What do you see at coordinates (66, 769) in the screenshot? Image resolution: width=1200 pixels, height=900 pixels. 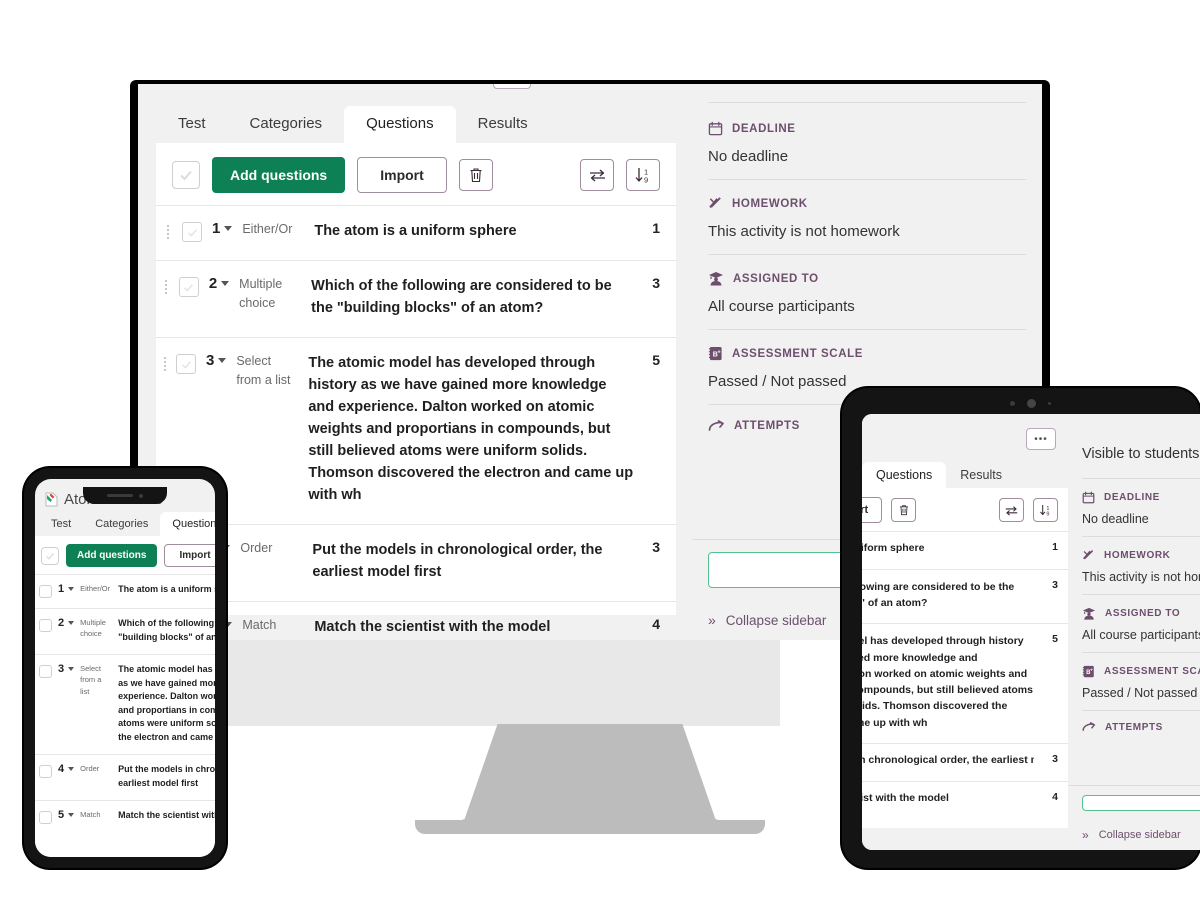 I see `row-number: 4` at bounding box center [66, 769].